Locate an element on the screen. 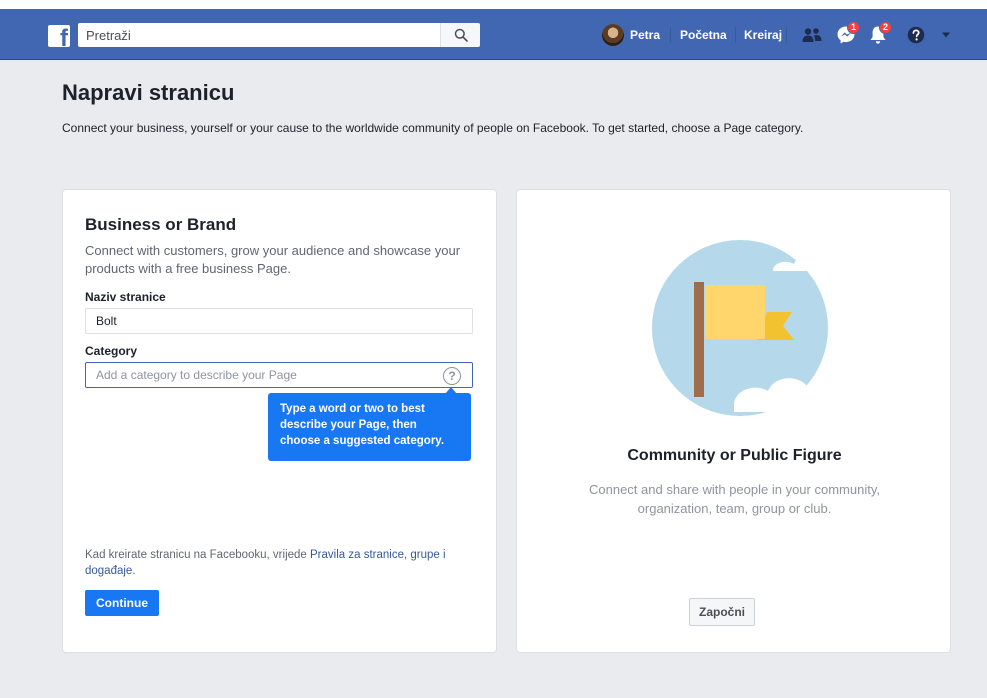  question-mark-icon: ? is located at coordinates (452, 376).